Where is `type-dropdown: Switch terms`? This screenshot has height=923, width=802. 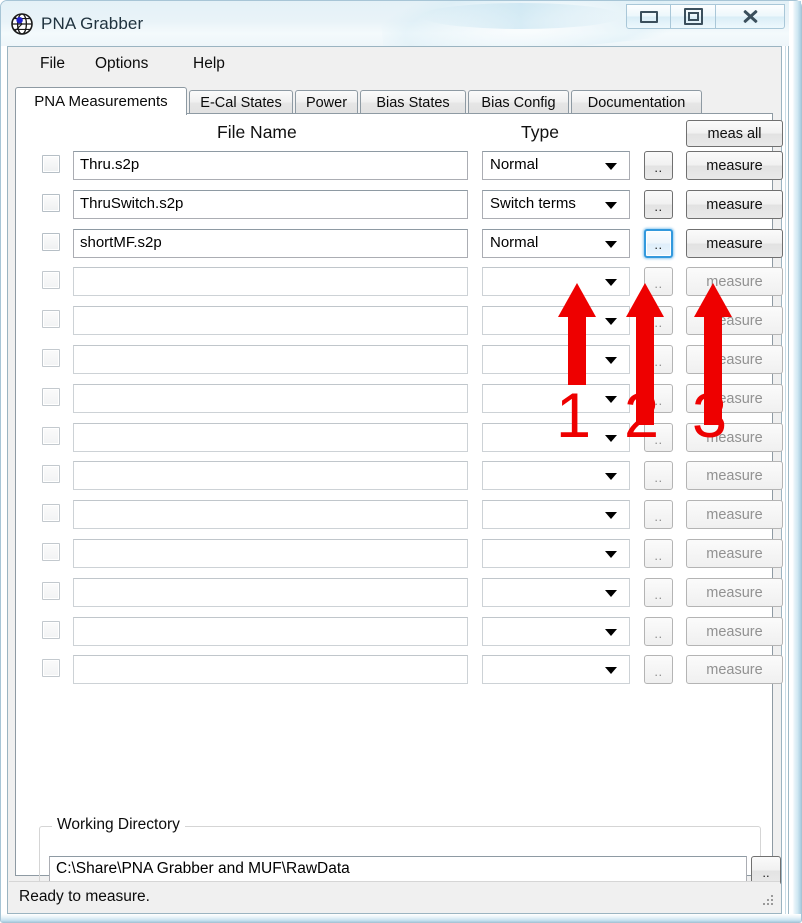
type-dropdown: Switch terms is located at coordinates (556, 204).